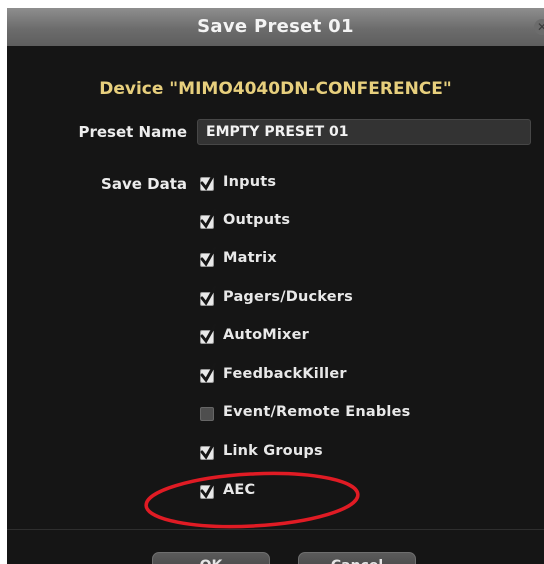  What do you see at coordinates (288, 297) in the screenshot?
I see `checkbox-label: Pagers/Duckers` at bounding box center [288, 297].